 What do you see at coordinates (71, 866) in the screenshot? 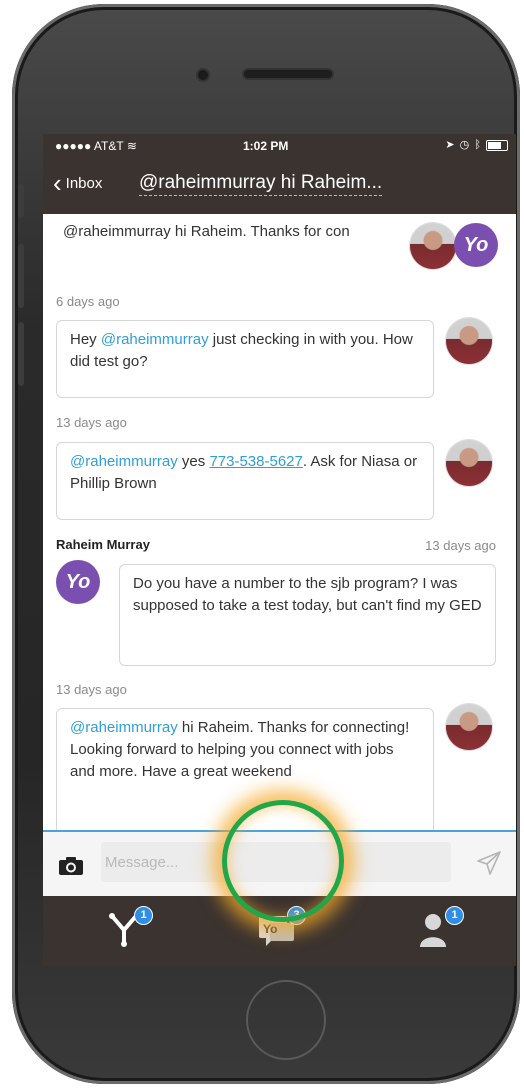
I see `camera-icon` at bounding box center [71, 866].